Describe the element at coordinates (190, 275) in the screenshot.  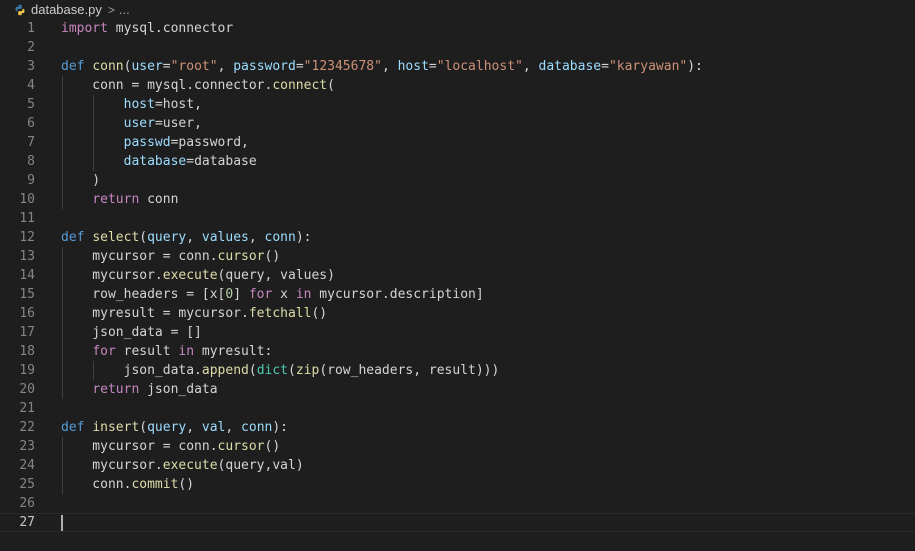
I see `code-token: execute` at that location.